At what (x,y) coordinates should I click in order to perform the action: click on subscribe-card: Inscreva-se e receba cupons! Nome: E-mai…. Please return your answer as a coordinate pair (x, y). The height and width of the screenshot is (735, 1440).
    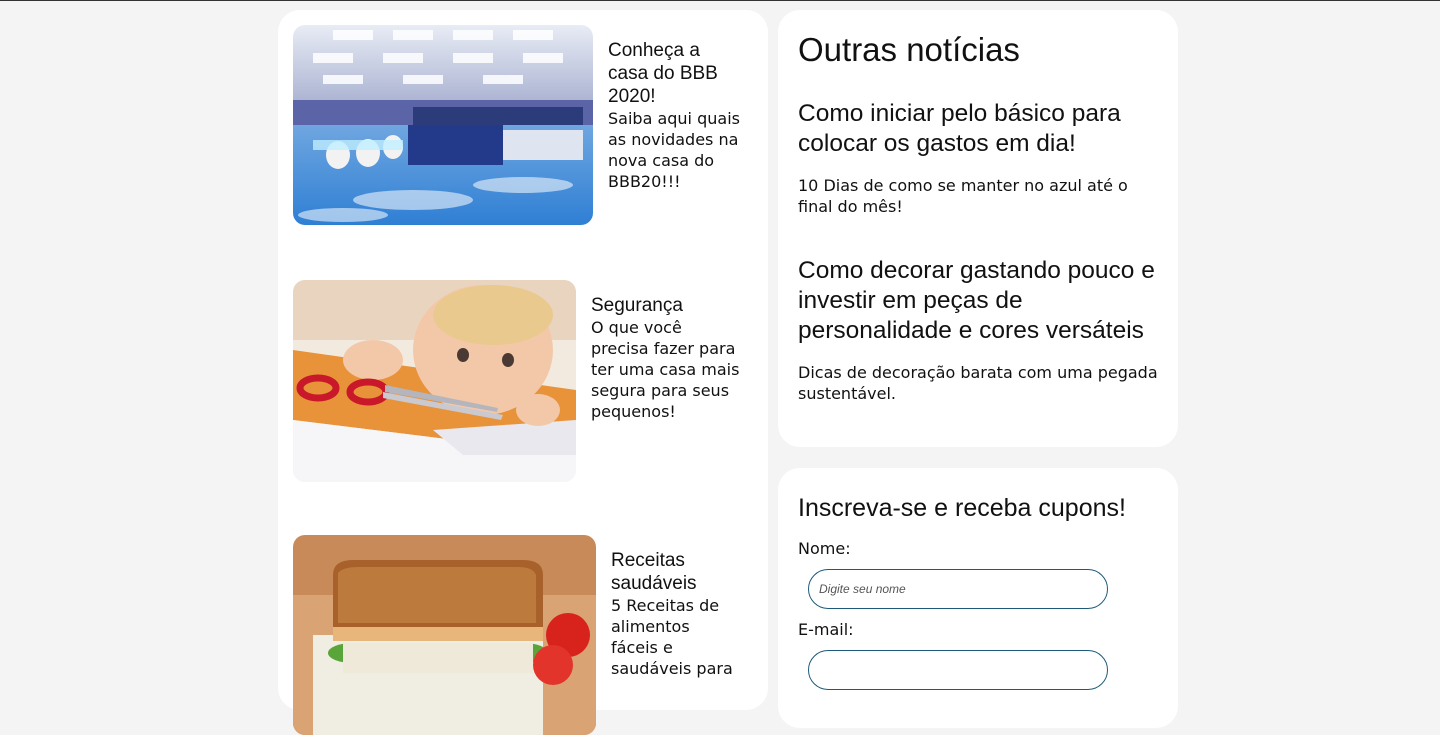
    Looking at the image, I should click on (978, 598).